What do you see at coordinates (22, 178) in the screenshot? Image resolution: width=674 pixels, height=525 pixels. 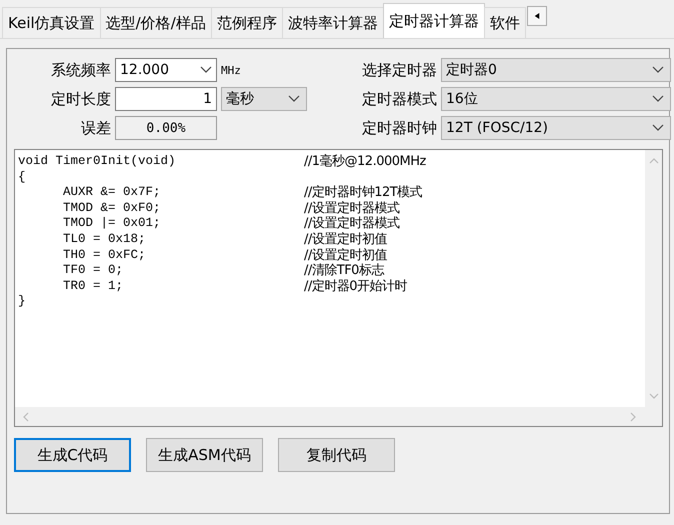 I see `code-line: {` at bounding box center [22, 178].